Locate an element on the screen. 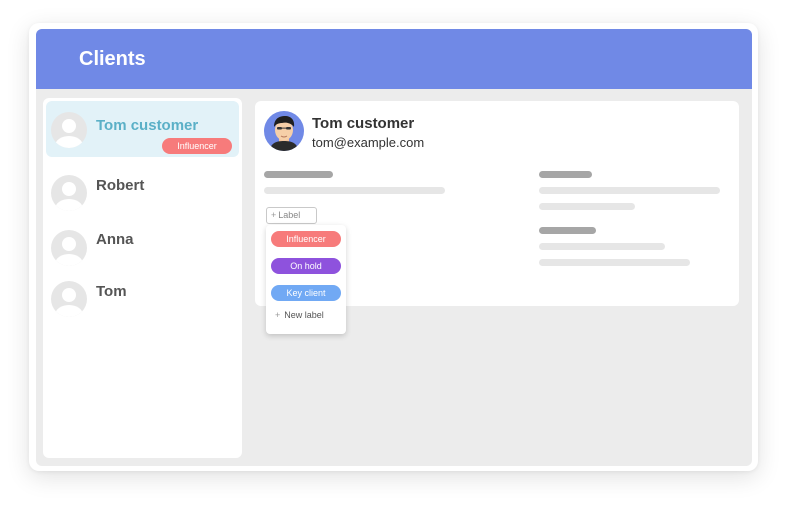  customer-email: tom@example.com is located at coordinates (368, 142).